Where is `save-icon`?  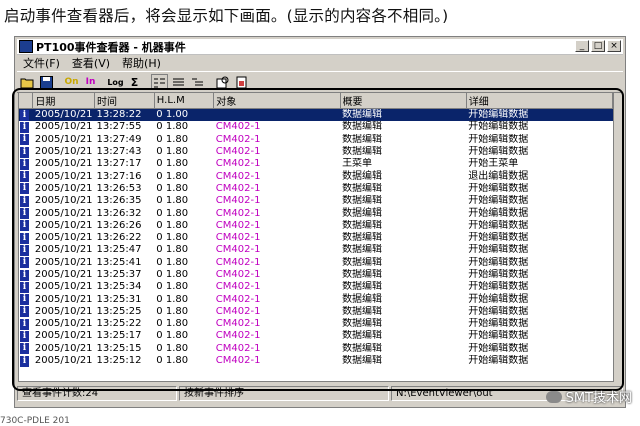
save-icon is located at coordinates (46, 82).